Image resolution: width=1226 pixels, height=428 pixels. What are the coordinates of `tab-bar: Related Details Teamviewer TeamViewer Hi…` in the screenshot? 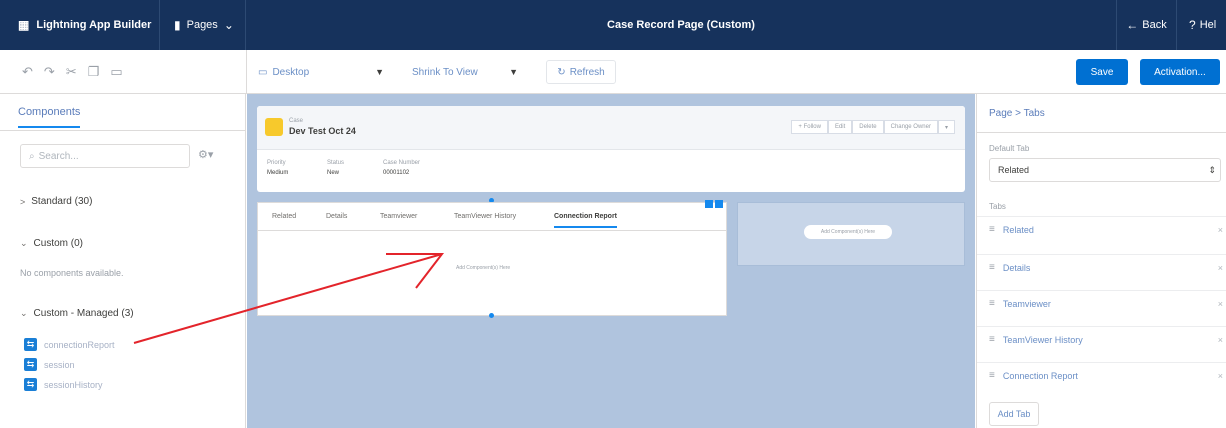 It's located at (492, 217).